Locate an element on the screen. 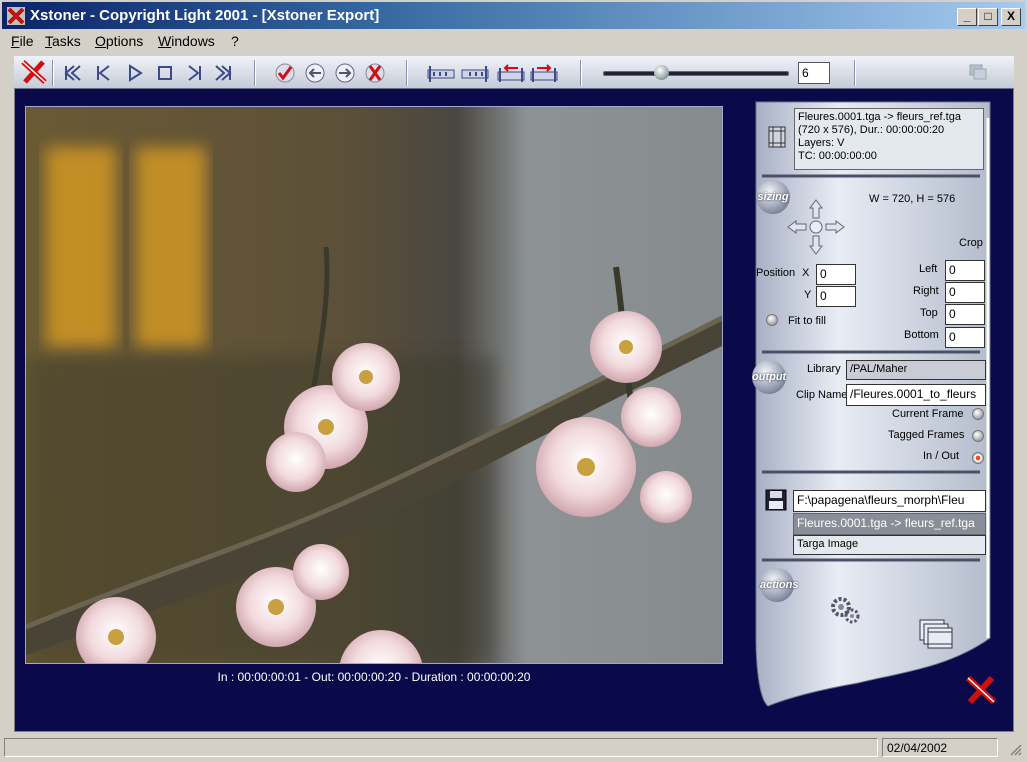  position-arrows-icon is located at coordinates (816, 227).